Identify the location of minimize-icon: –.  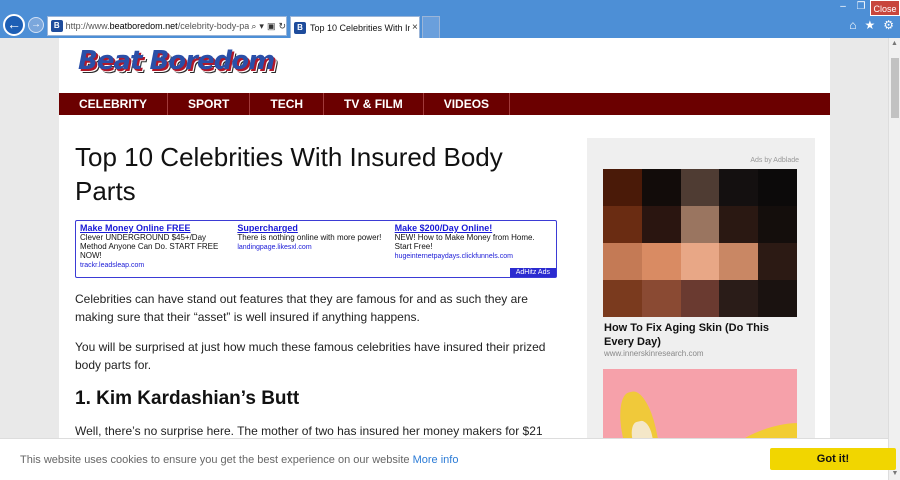
(843, 8).